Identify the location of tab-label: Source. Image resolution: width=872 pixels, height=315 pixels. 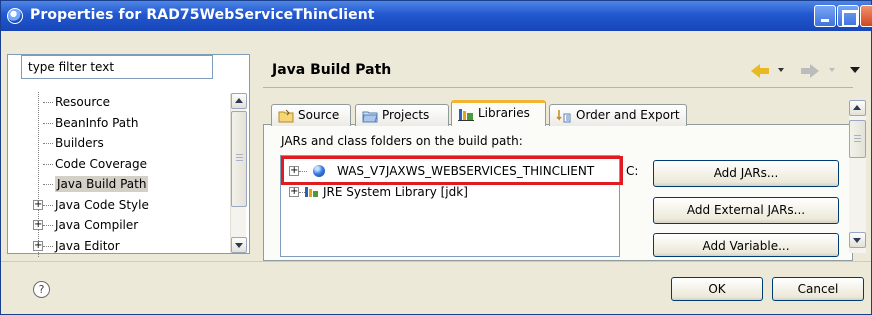
(319, 115).